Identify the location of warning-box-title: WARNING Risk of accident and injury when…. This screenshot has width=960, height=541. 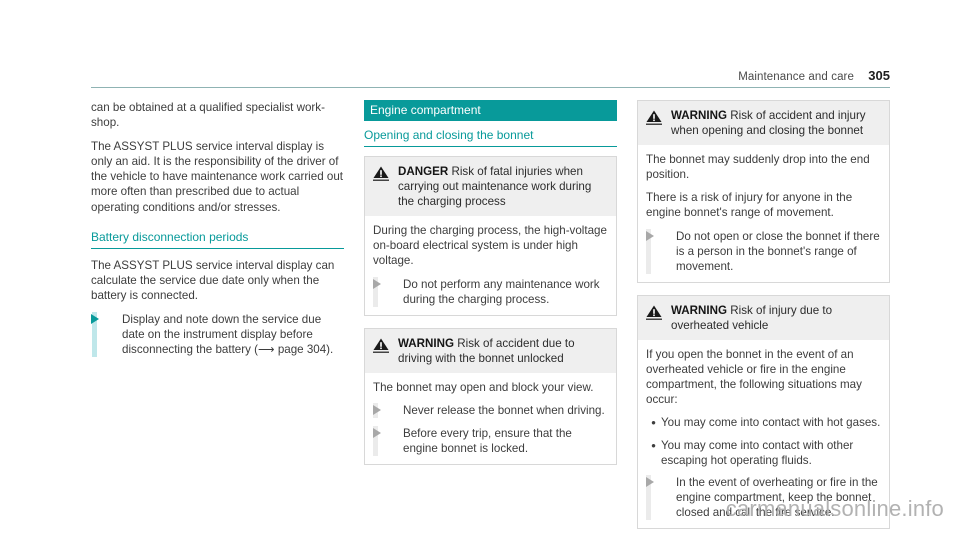
(776, 123).